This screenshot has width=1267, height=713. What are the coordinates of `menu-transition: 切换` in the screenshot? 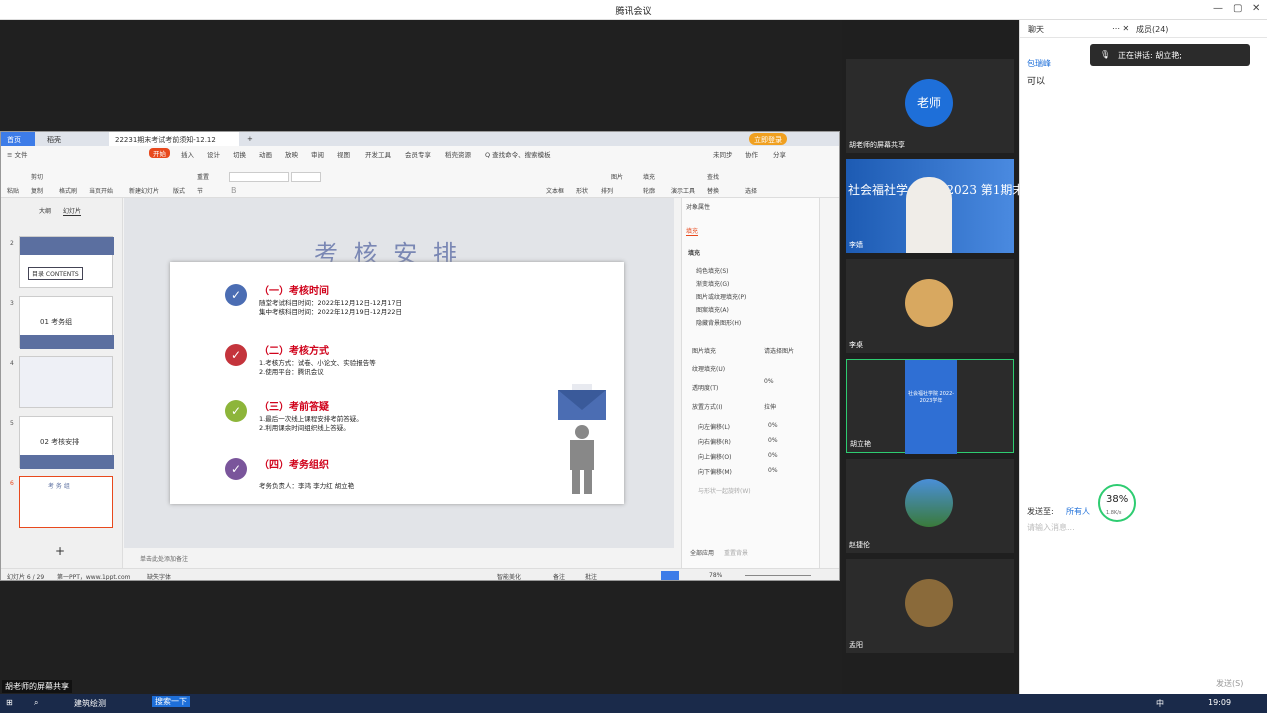 It's located at (239, 154).